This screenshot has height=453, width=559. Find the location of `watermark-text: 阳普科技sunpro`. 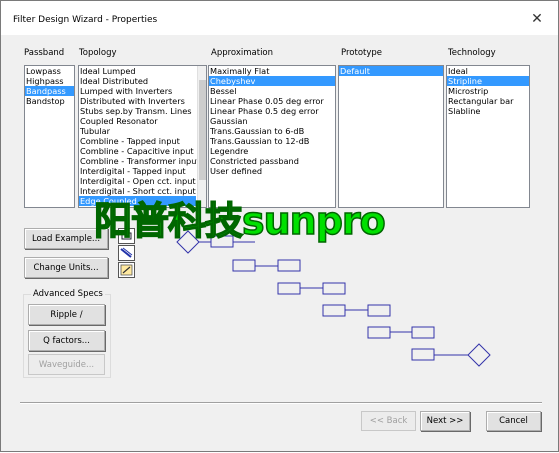

watermark-text: 阳普科技sunpro is located at coordinates (239, 221).